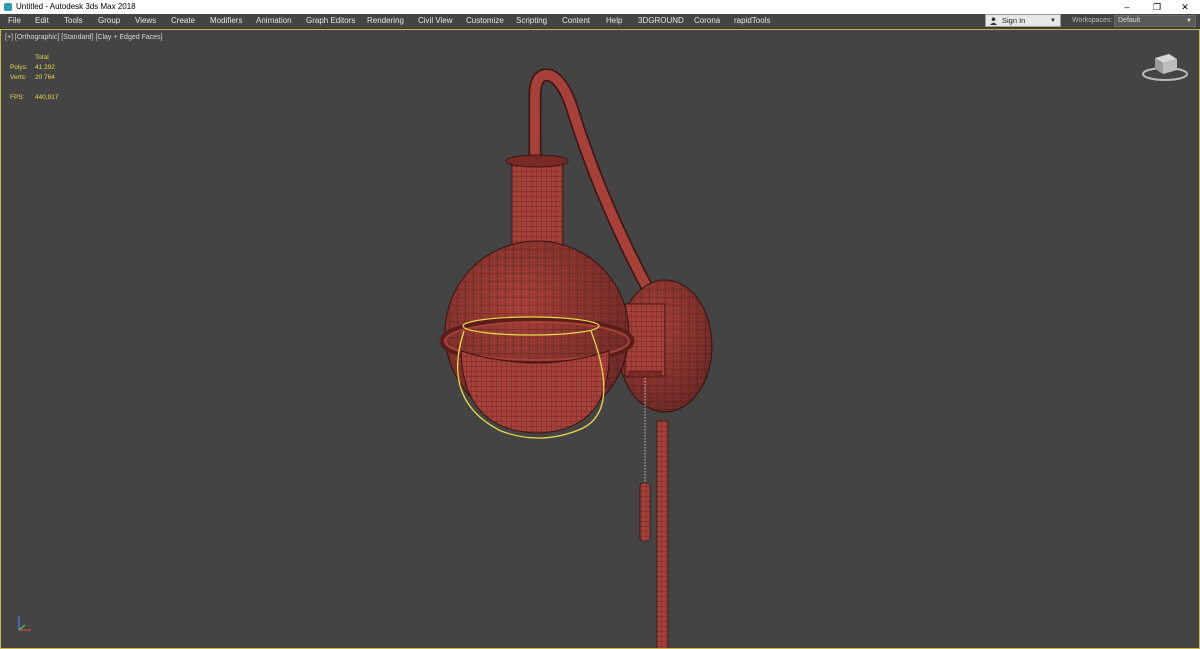  What do you see at coordinates (1129, 20) in the screenshot?
I see `workspace-value: Default` at bounding box center [1129, 20].